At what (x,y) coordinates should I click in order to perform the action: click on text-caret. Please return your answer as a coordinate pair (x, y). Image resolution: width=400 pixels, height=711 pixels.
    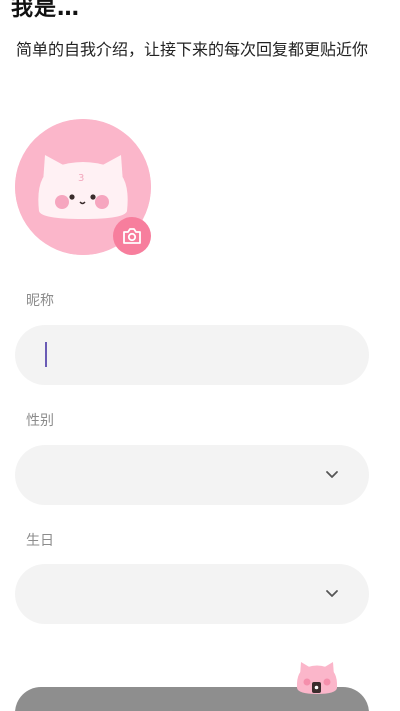
    Looking at the image, I should click on (46, 354).